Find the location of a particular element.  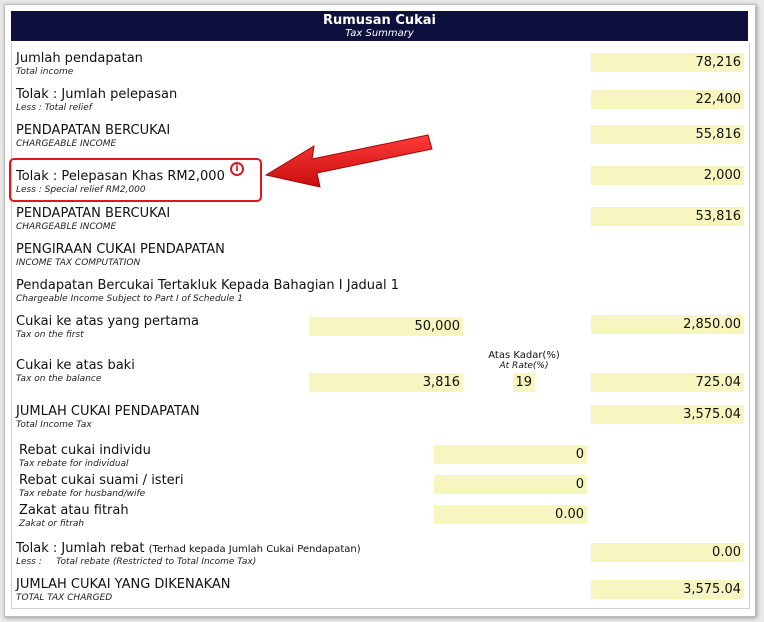

chargeable-income-label: PENDAPATAN BERCUKAI is located at coordinates (93, 130).